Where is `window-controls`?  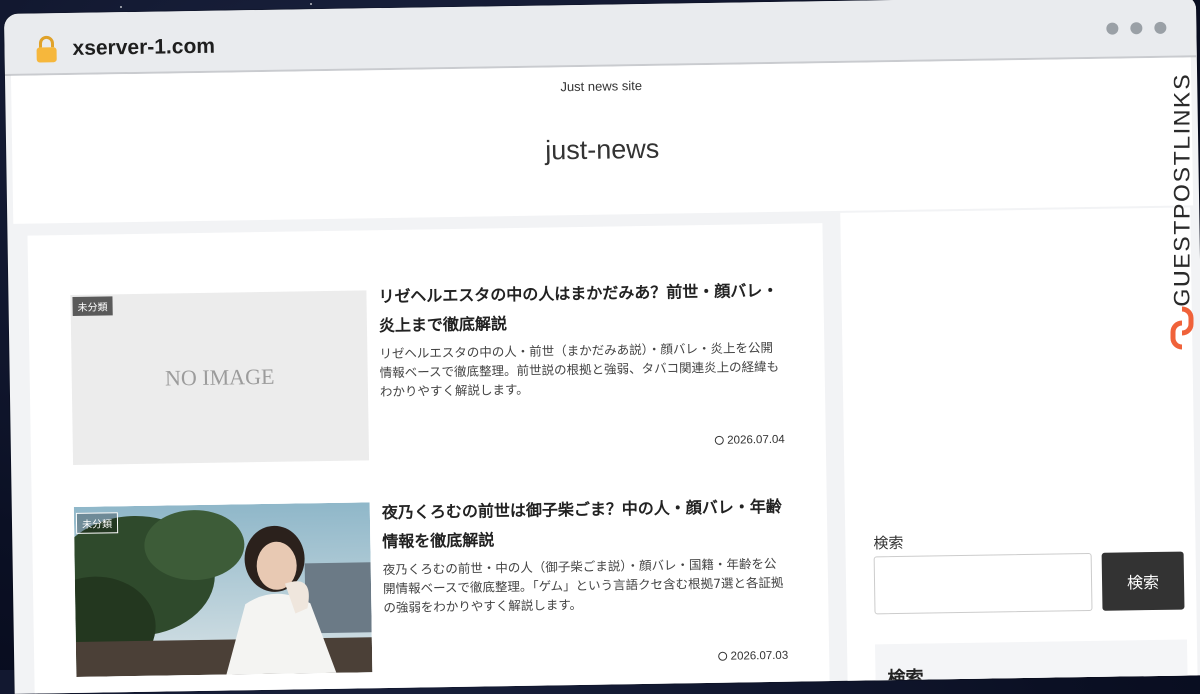
window-controls is located at coordinates (1136, 28).